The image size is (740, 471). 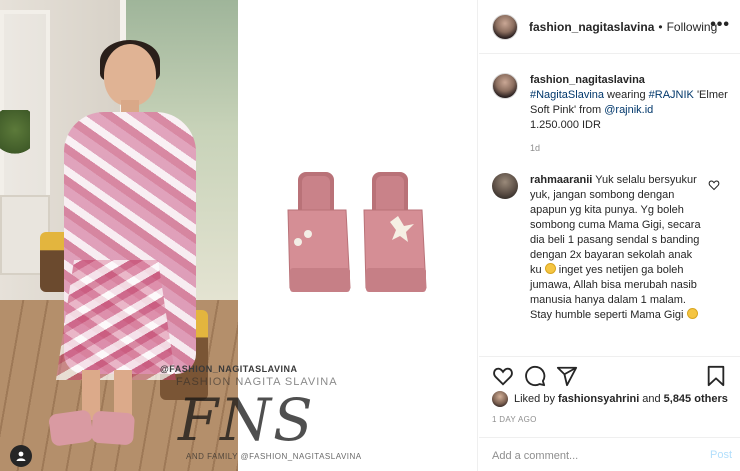 What do you see at coordinates (229, 369) in the screenshot?
I see `watermark-handle: @FASHION_NAGITASLAVINA` at bounding box center [229, 369].